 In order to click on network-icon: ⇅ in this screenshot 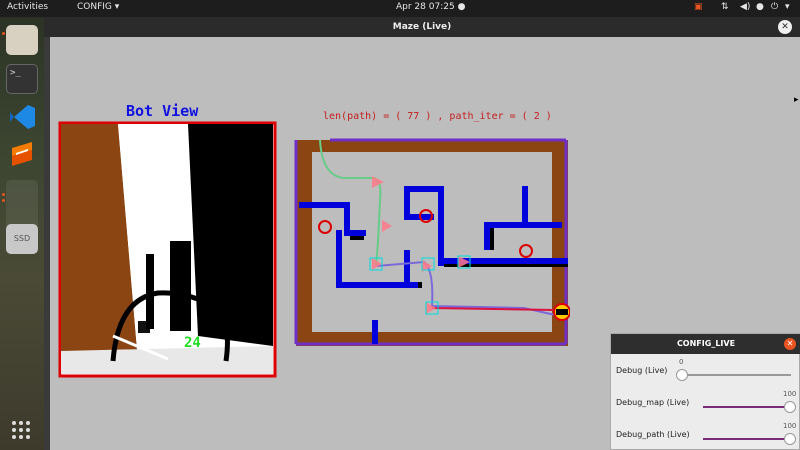, I will do `click(725, 7)`.